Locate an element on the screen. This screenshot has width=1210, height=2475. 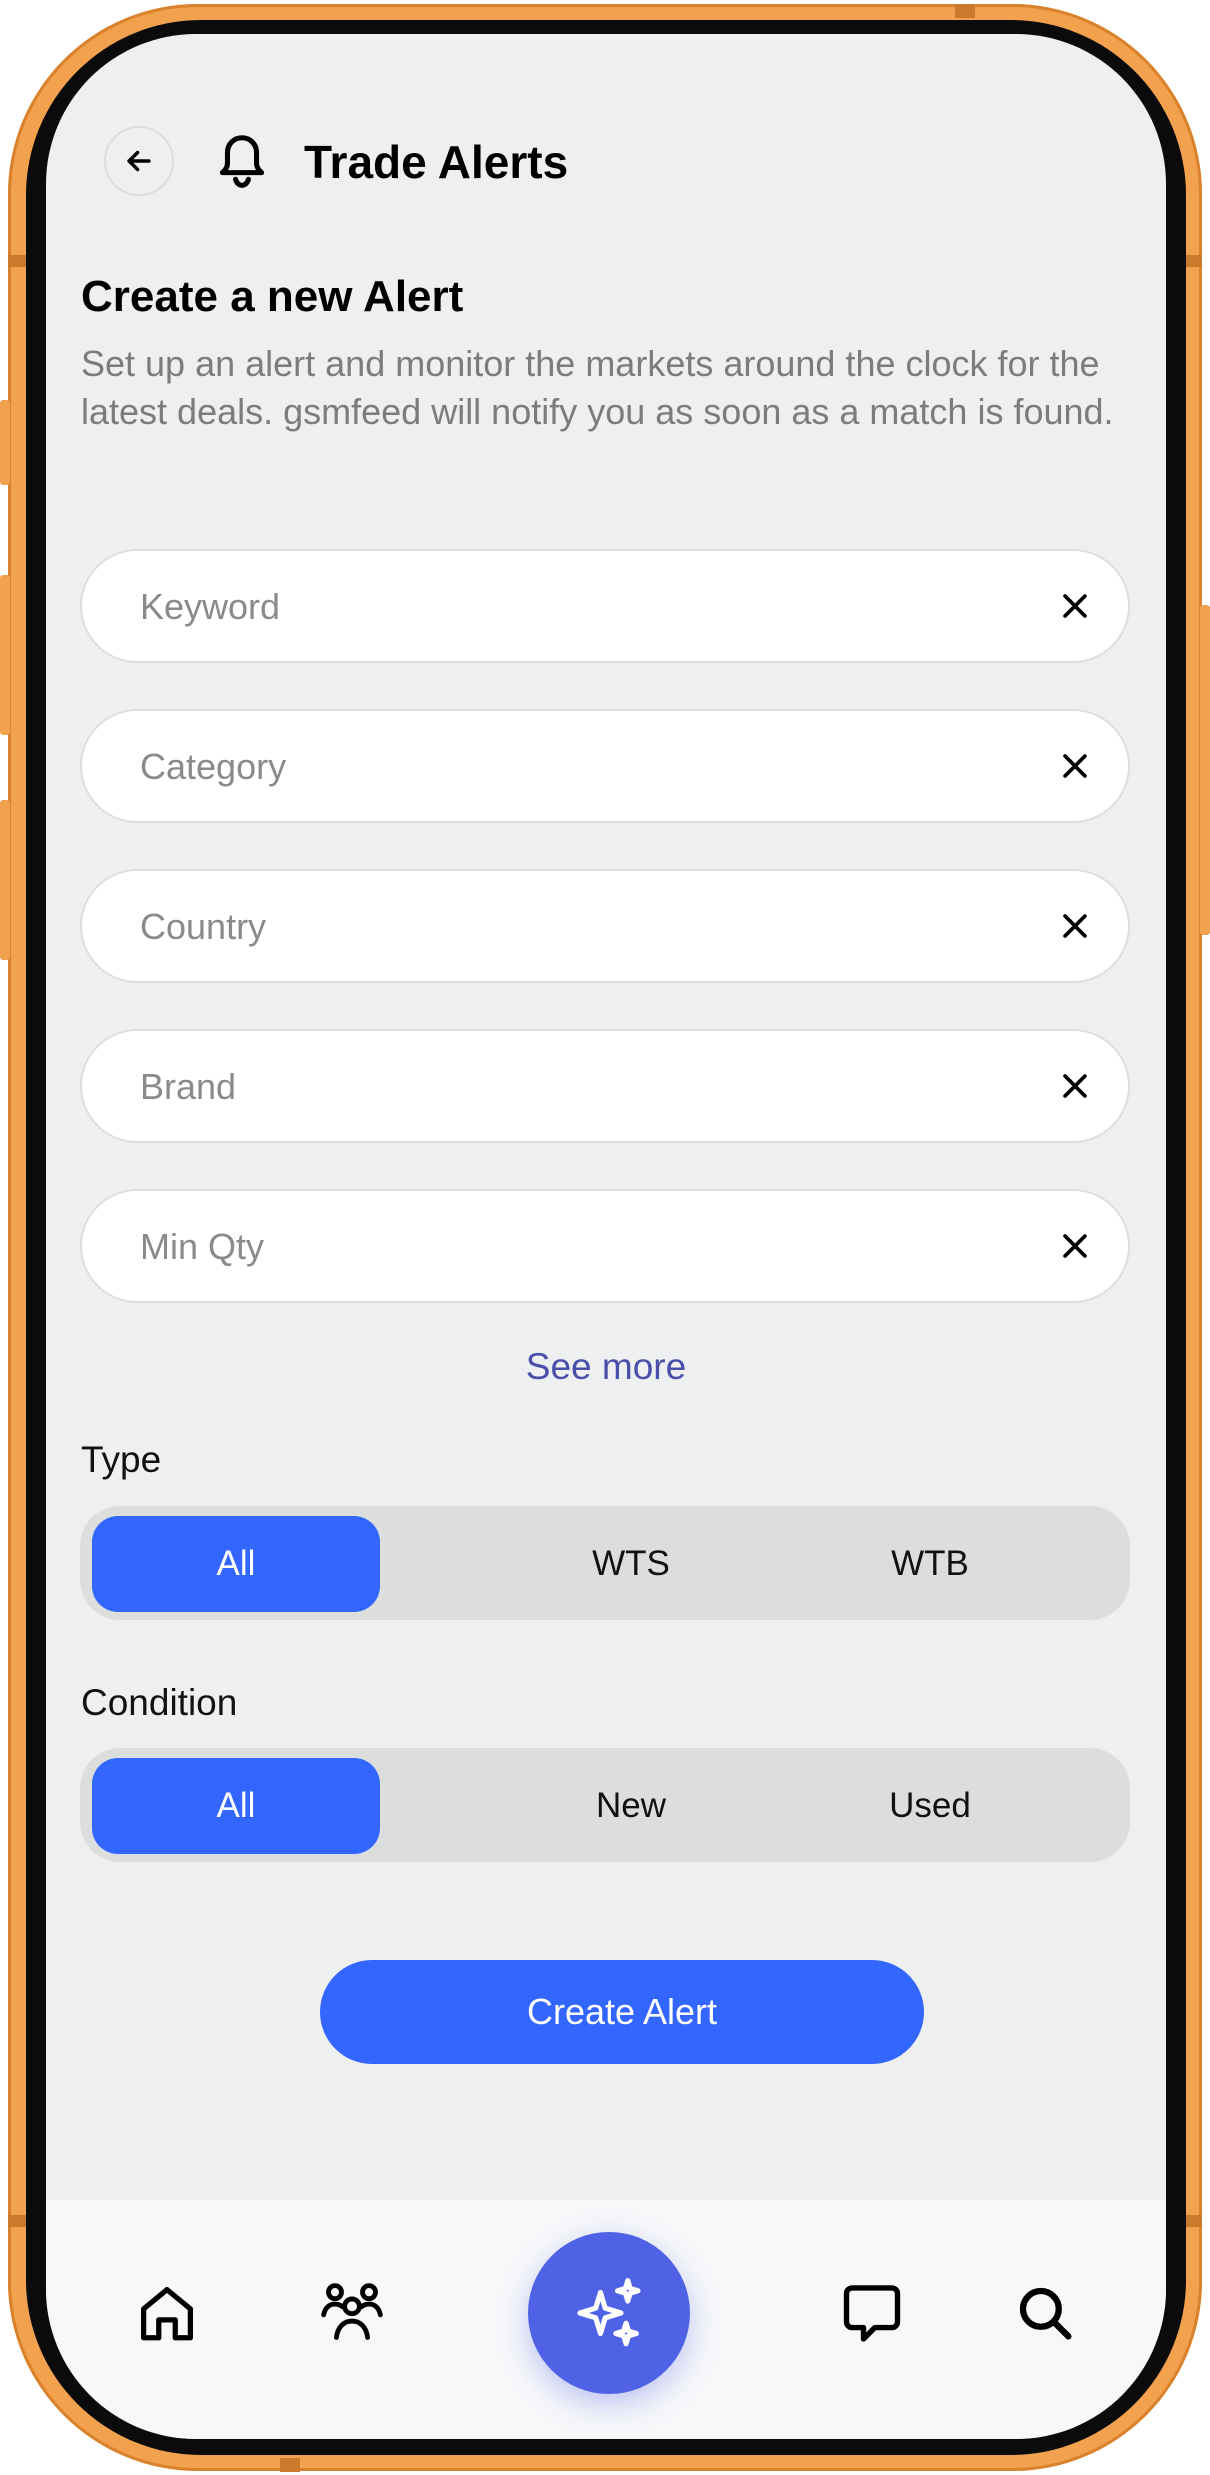
condition-option-all: All is located at coordinates (236, 1806).